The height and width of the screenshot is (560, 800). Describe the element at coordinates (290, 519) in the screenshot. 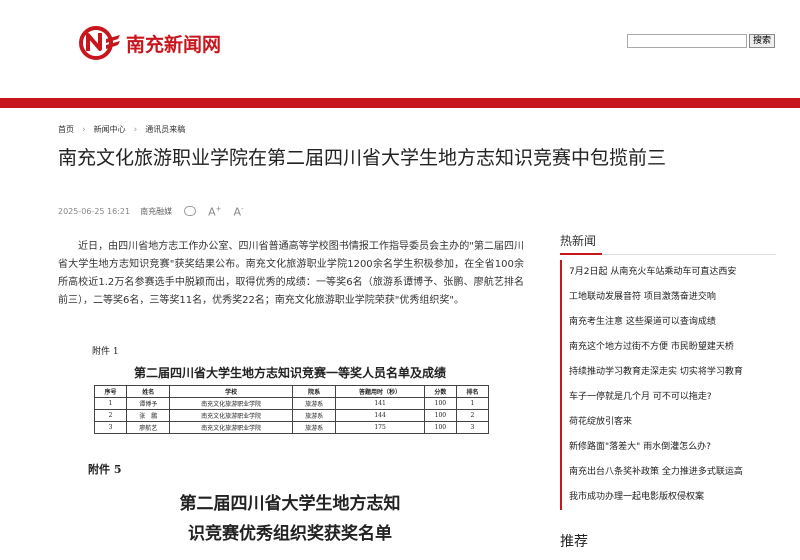

I see `award-list-title: 第二届四川省大学生地方志知 识竞赛优秀组织奖获奖名单` at that location.